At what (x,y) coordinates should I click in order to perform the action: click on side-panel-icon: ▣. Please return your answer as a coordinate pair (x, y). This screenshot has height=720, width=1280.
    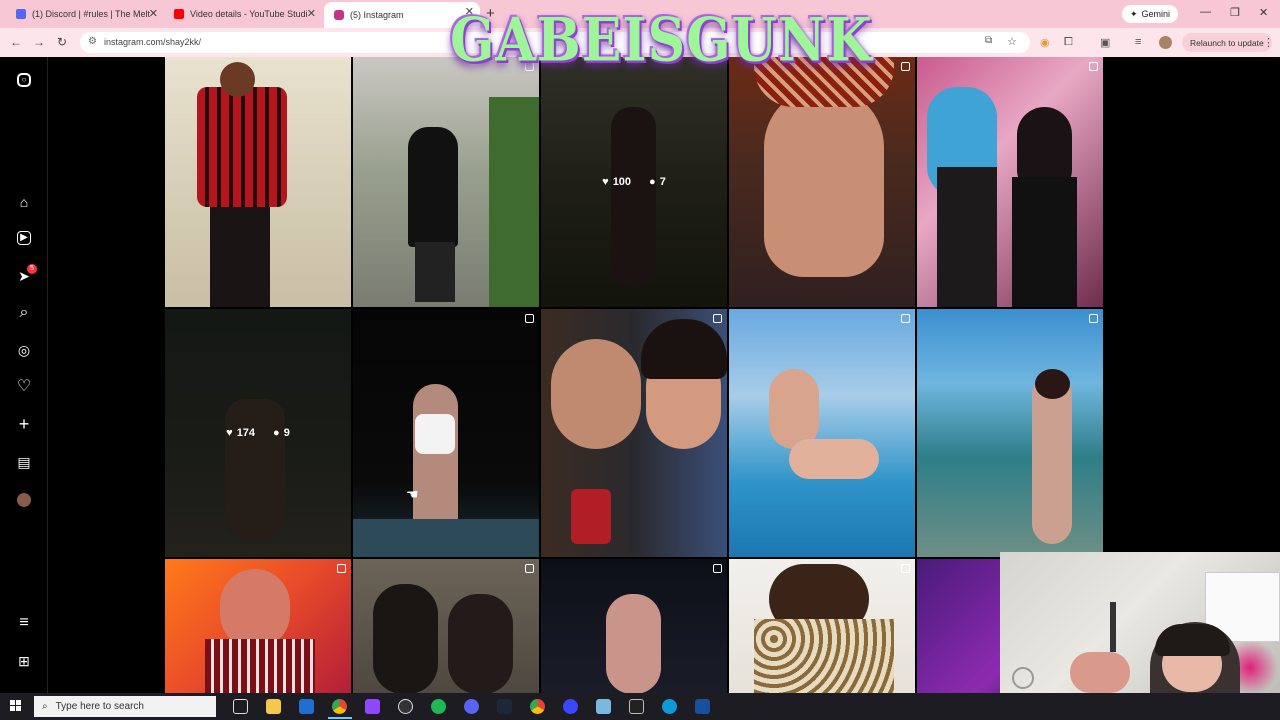
    Looking at the image, I should click on (1105, 42).